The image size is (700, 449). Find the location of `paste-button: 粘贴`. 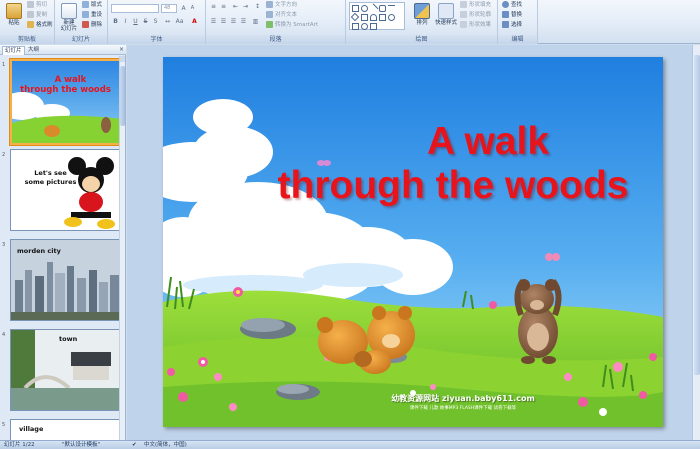

paste-button: 粘贴 is located at coordinates (14, 18).